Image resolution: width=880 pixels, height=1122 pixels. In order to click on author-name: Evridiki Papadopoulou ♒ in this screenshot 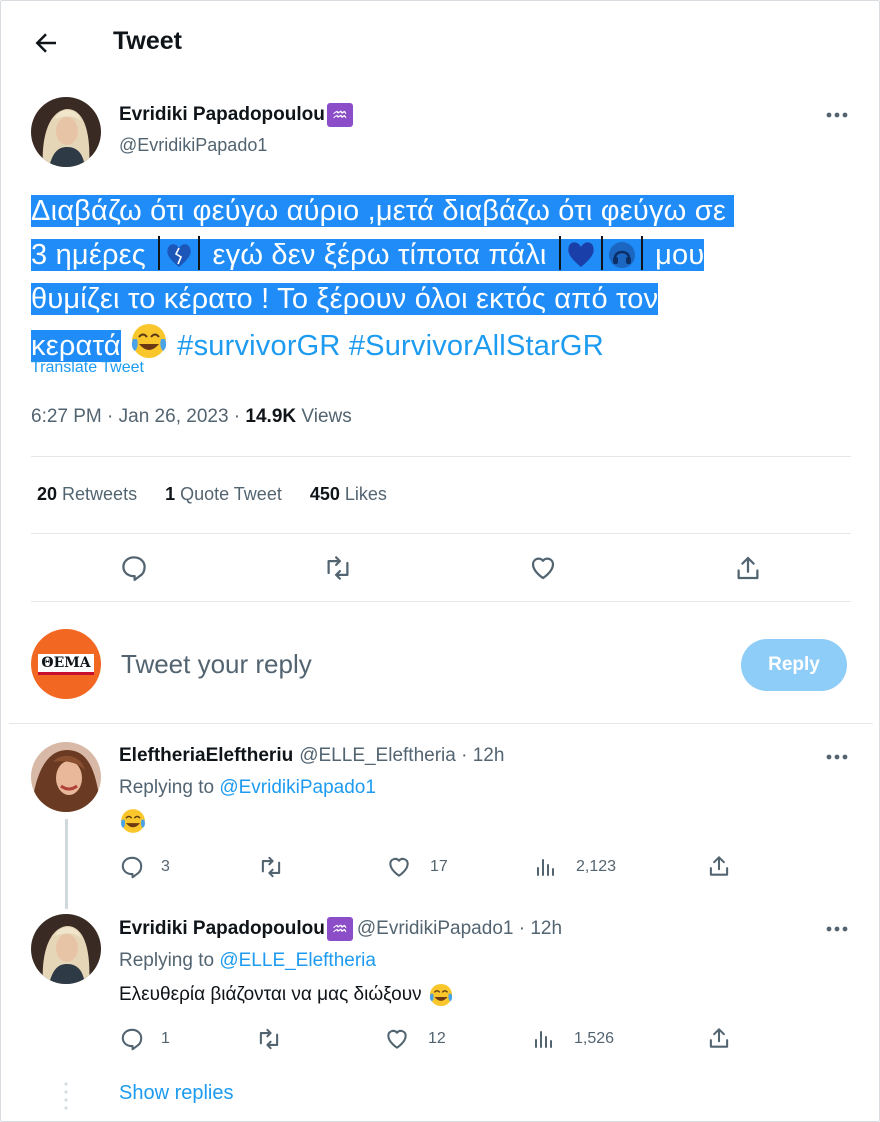, I will do `click(236, 115)`.